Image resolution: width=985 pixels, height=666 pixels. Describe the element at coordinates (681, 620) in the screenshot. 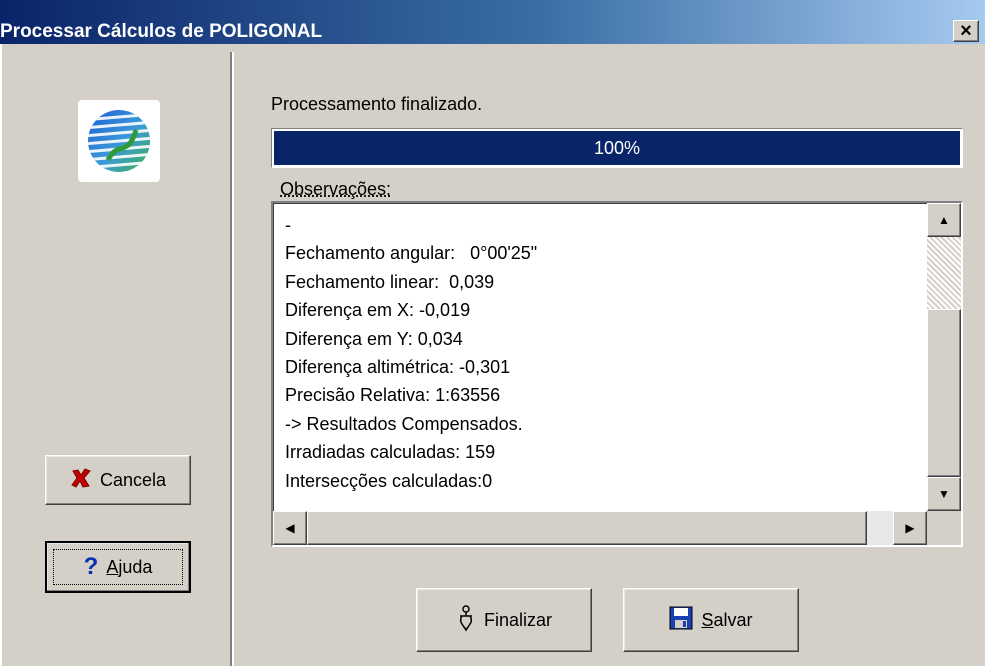

I see `floppy-disk-icon` at that location.